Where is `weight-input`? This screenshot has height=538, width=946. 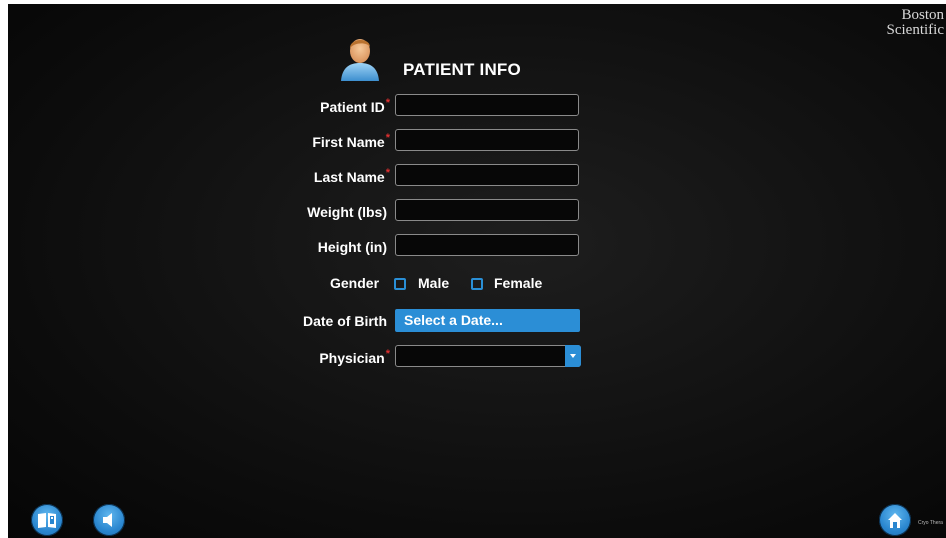
weight-input is located at coordinates (487, 210).